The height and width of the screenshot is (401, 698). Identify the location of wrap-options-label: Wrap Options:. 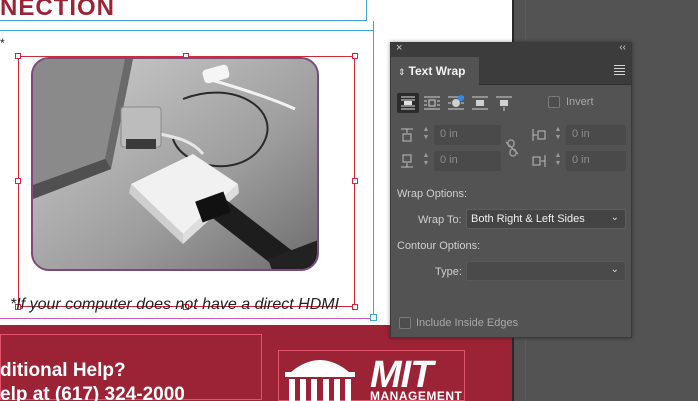
(432, 194).